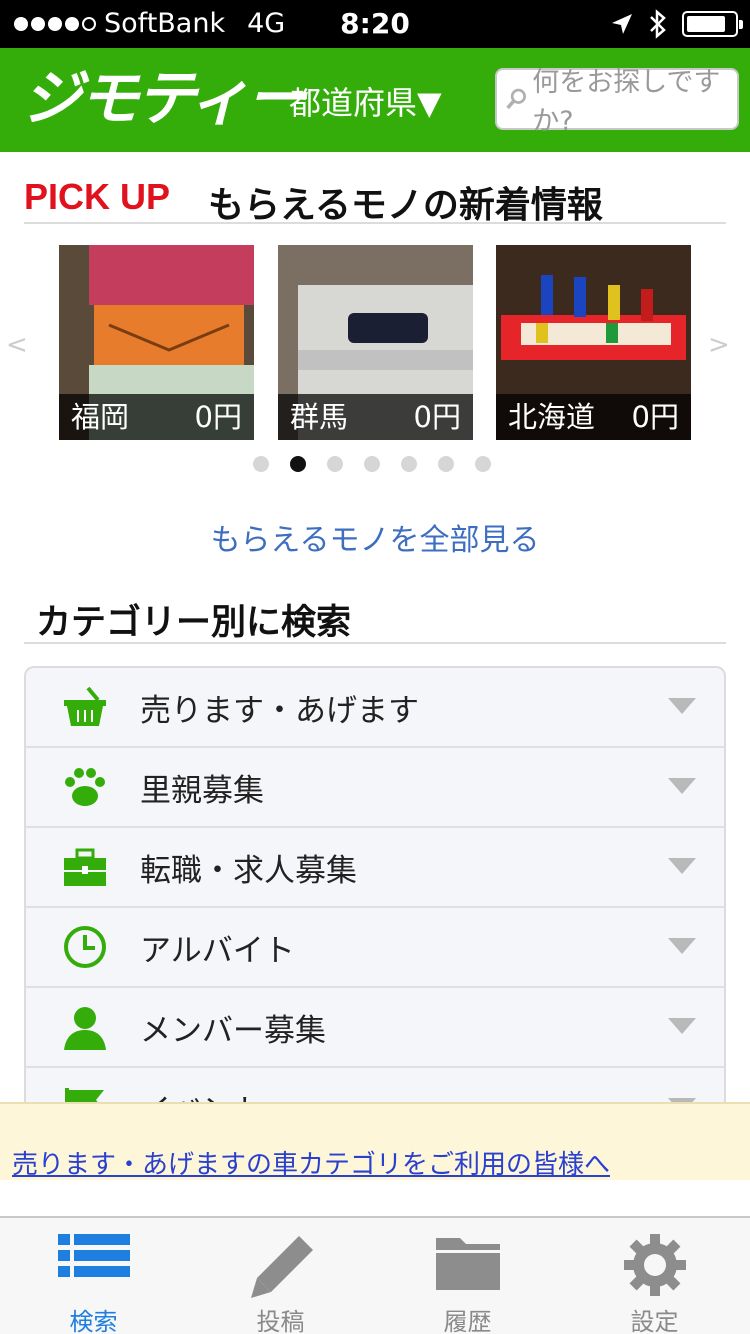 Image resolution: width=750 pixels, height=1334 pixels. What do you see at coordinates (375, 537) in the screenshot?
I see `see-all-link: もらえるモノを全部見る` at bounding box center [375, 537].